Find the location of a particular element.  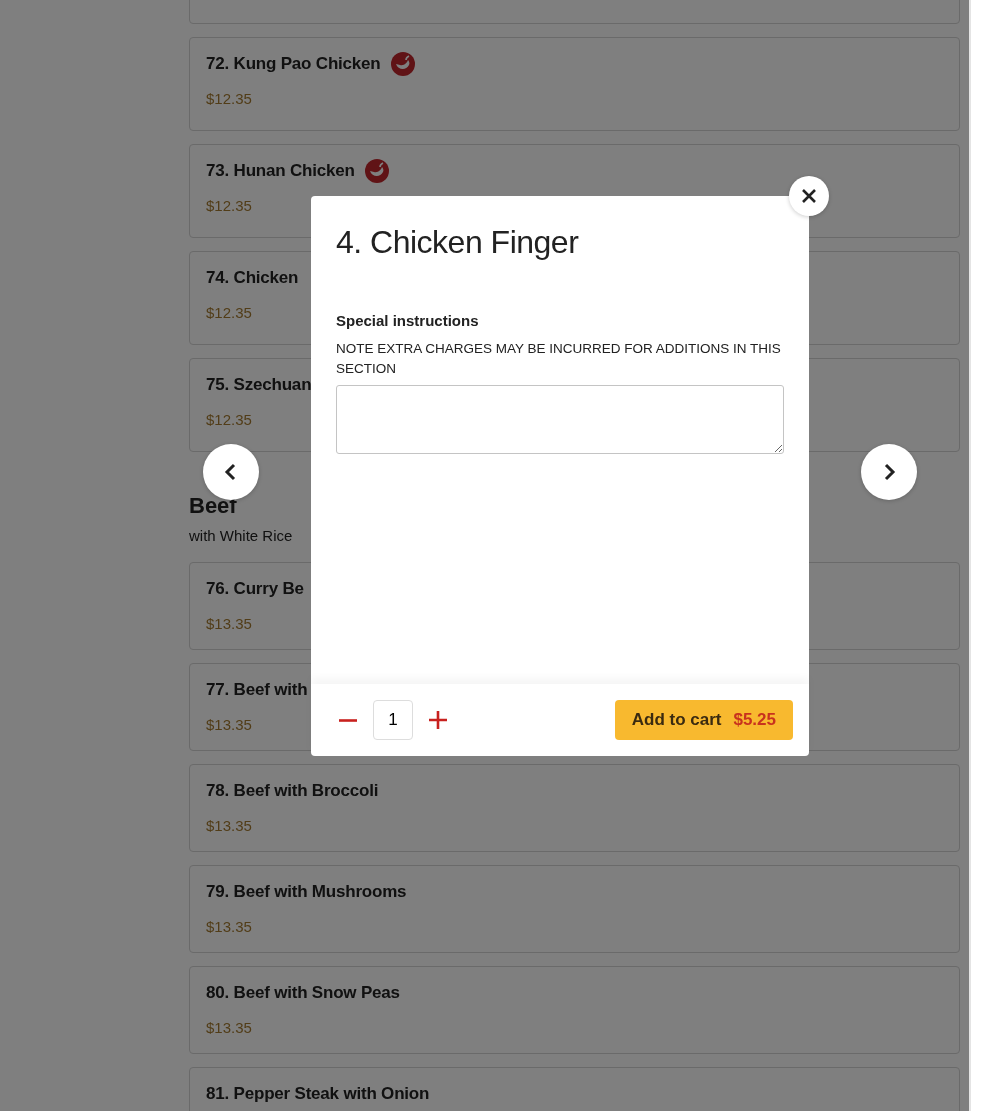

instructions-label: Special instructions is located at coordinates (408, 321).